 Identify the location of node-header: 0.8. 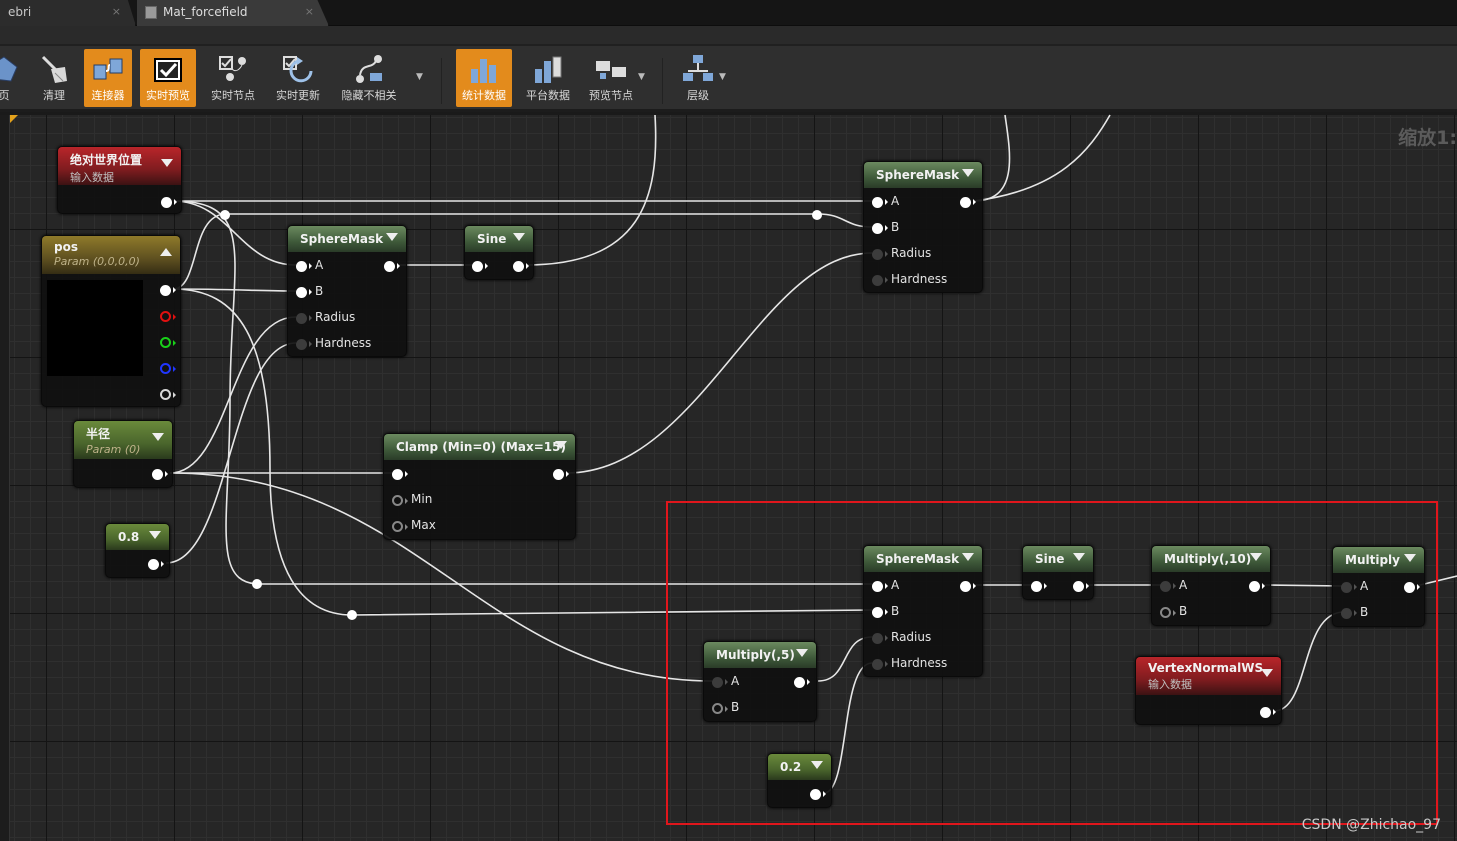
(137, 537).